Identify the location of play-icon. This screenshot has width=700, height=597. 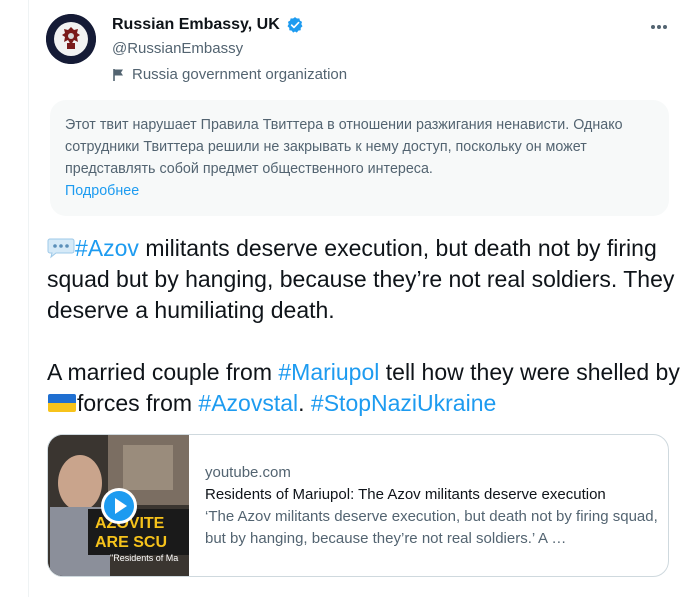
(119, 506).